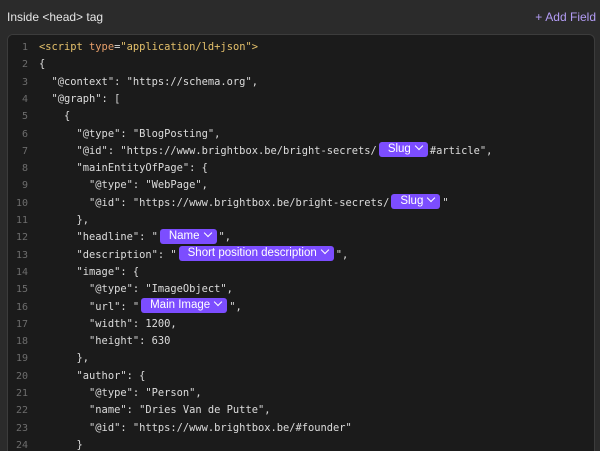  What do you see at coordinates (301, 341) in the screenshot?
I see `code-line: 18 "height": 630` at bounding box center [301, 341].